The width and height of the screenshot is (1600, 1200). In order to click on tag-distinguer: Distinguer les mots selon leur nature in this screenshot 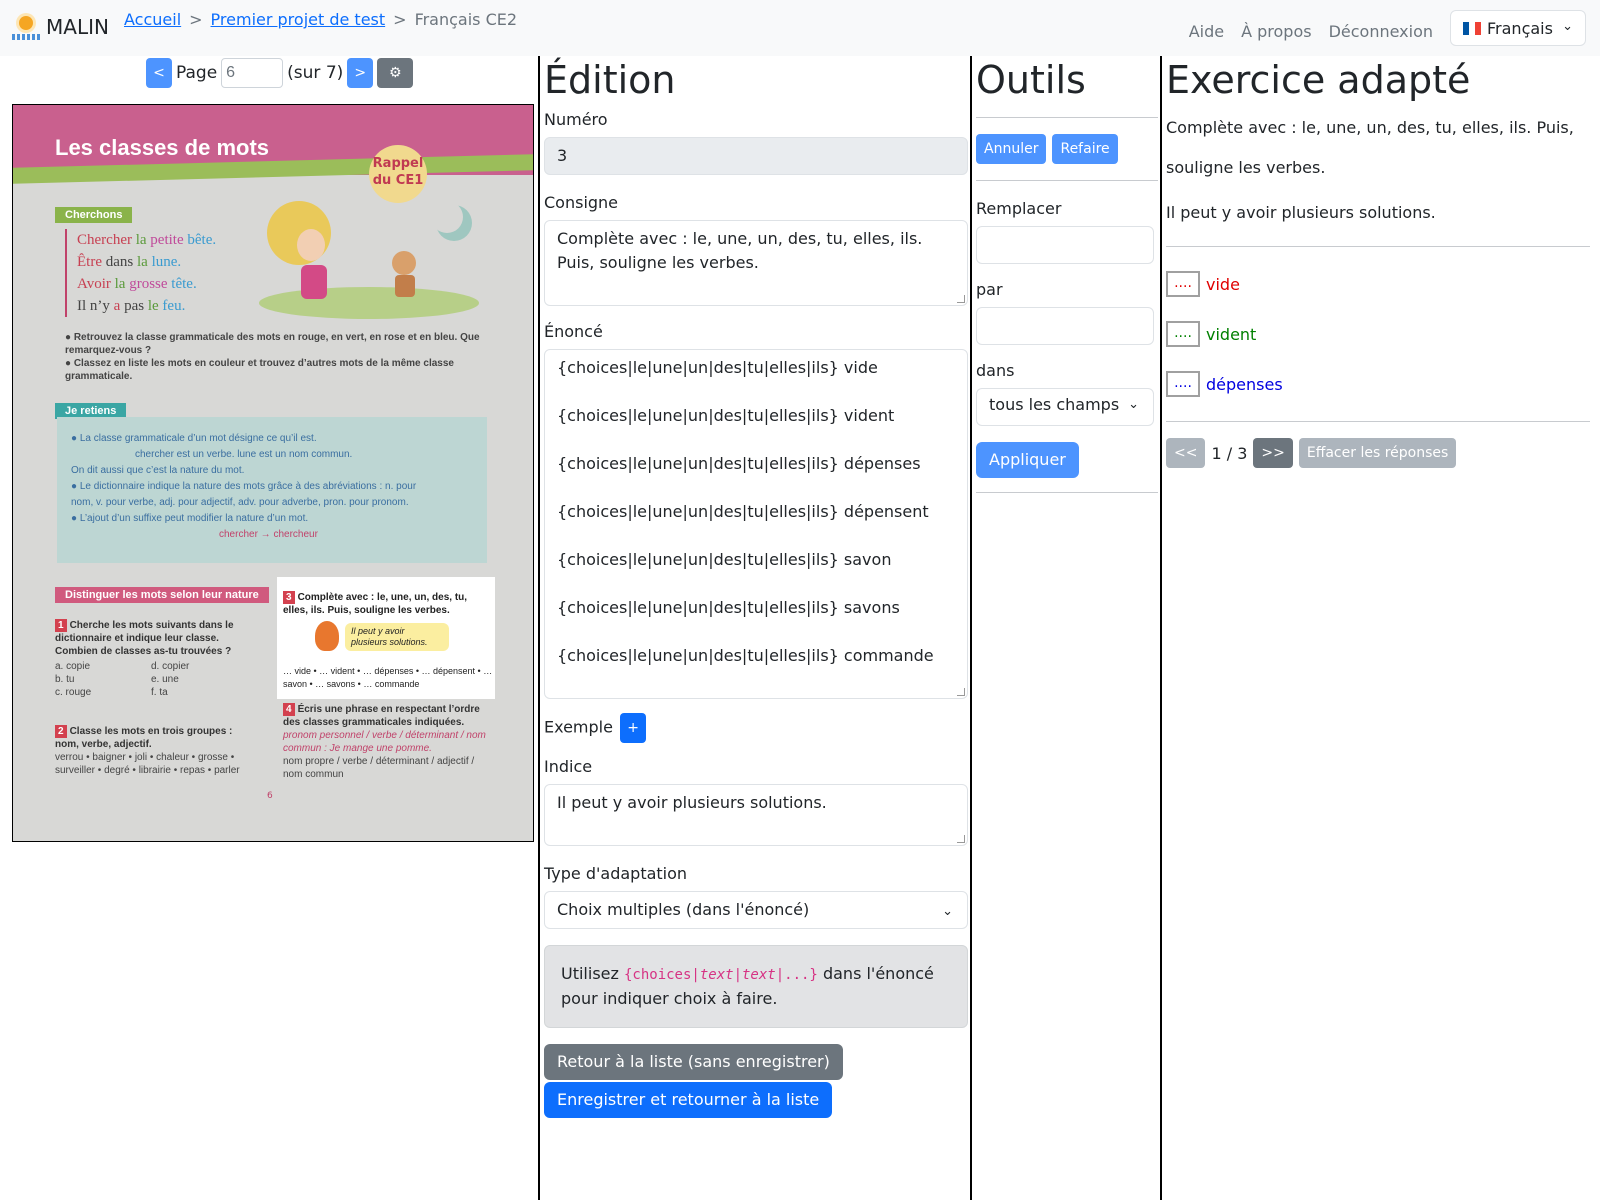, I will do `click(162, 595)`.